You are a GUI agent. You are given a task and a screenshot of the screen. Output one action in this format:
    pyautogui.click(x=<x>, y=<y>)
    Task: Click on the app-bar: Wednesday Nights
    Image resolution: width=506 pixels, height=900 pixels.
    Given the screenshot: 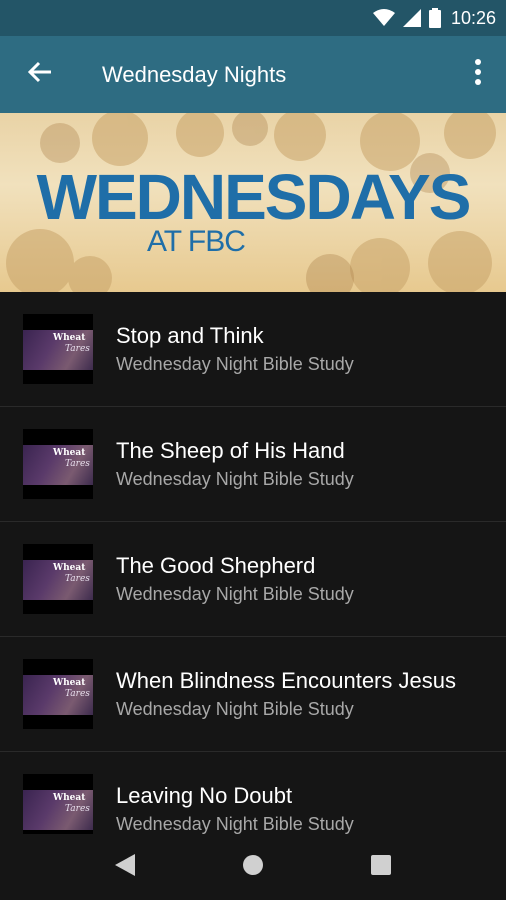 What is the action you would take?
    pyautogui.click(x=253, y=74)
    